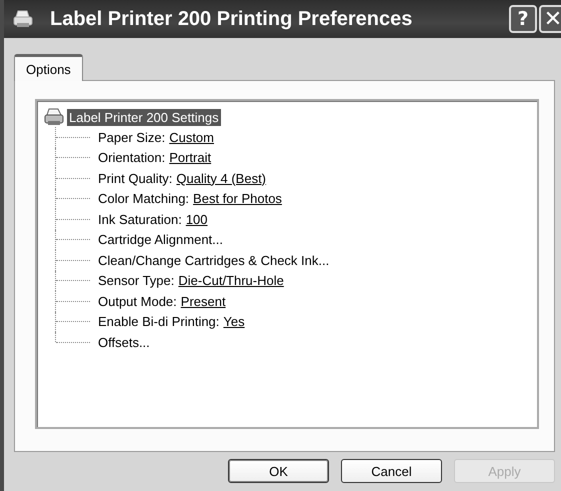 The width and height of the screenshot is (561, 491). What do you see at coordinates (190, 198) in the screenshot?
I see `tree-item: Color Matching: Best for Photos` at bounding box center [190, 198].